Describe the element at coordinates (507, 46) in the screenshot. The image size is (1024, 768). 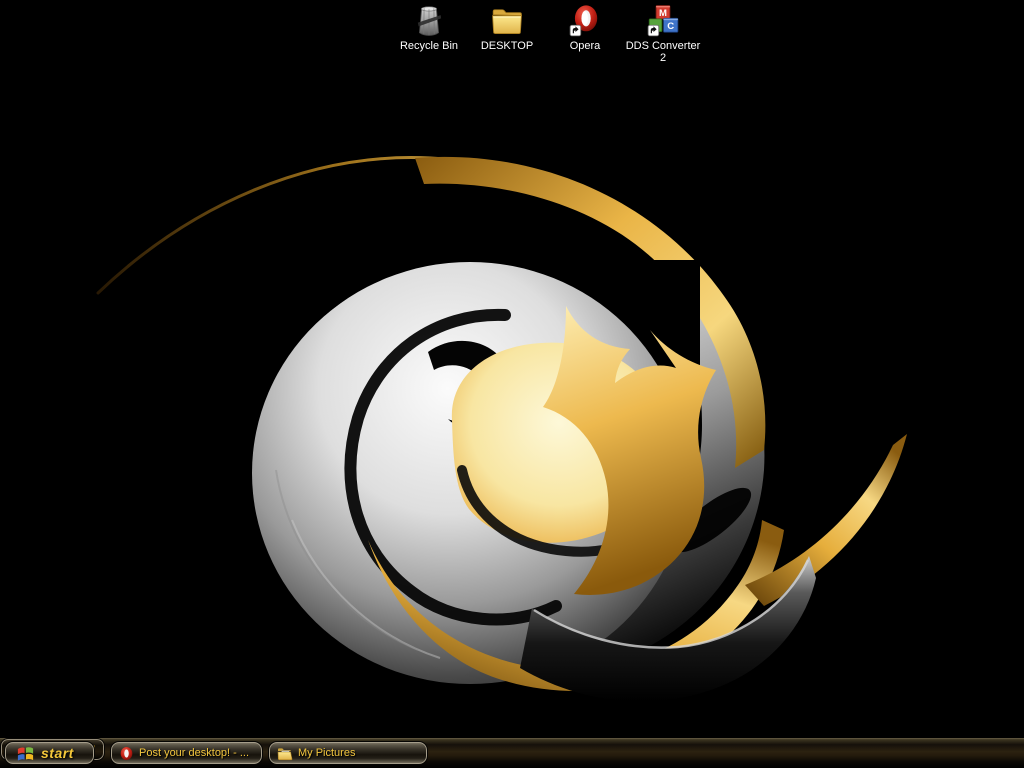
I see `desktop-icon-label: DESKTOP` at that location.